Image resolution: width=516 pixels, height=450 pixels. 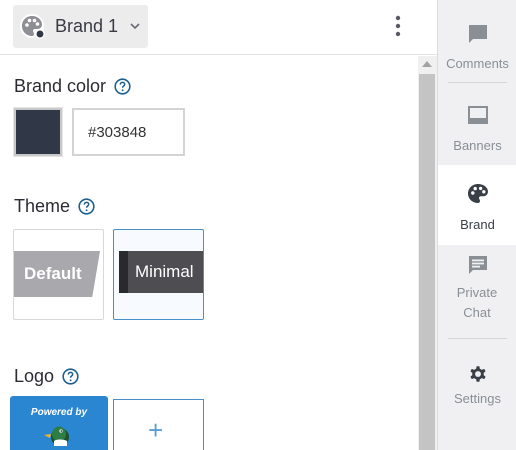 I want to click on logo-heading: Logo, so click(x=46, y=376).